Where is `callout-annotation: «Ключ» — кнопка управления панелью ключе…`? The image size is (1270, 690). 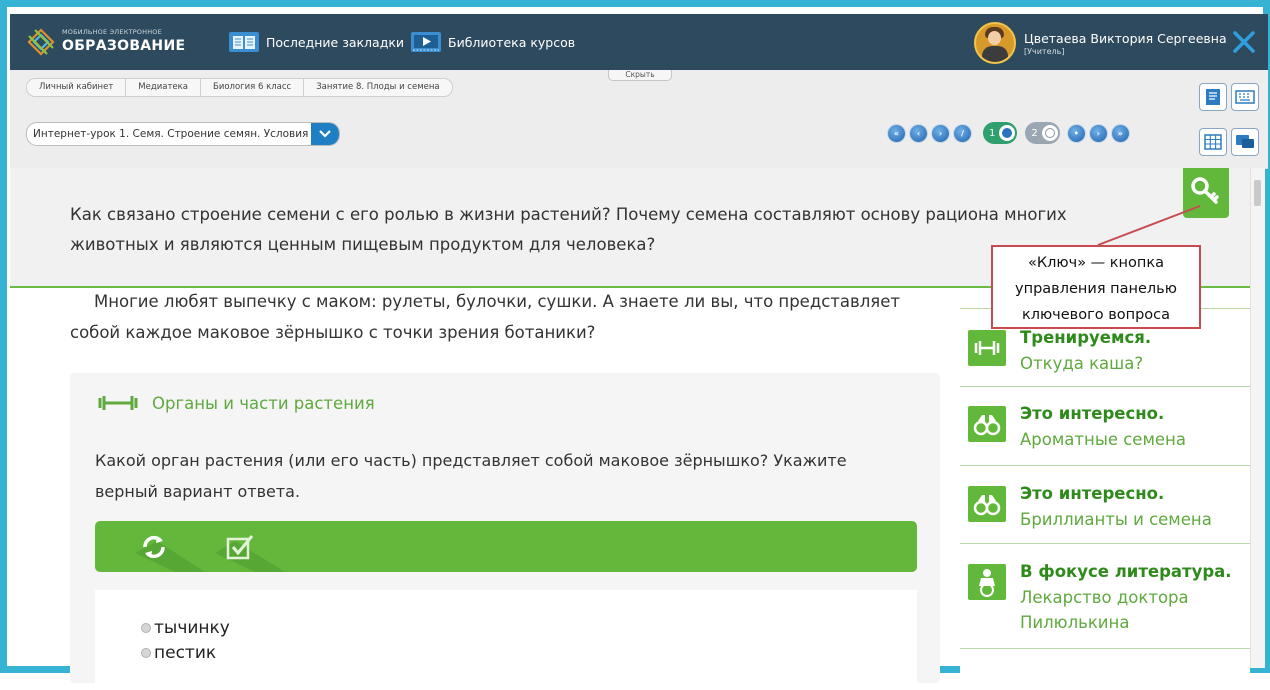 callout-annotation: «Ключ» — кнопка управления панелью ключе… is located at coordinates (1096, 287).